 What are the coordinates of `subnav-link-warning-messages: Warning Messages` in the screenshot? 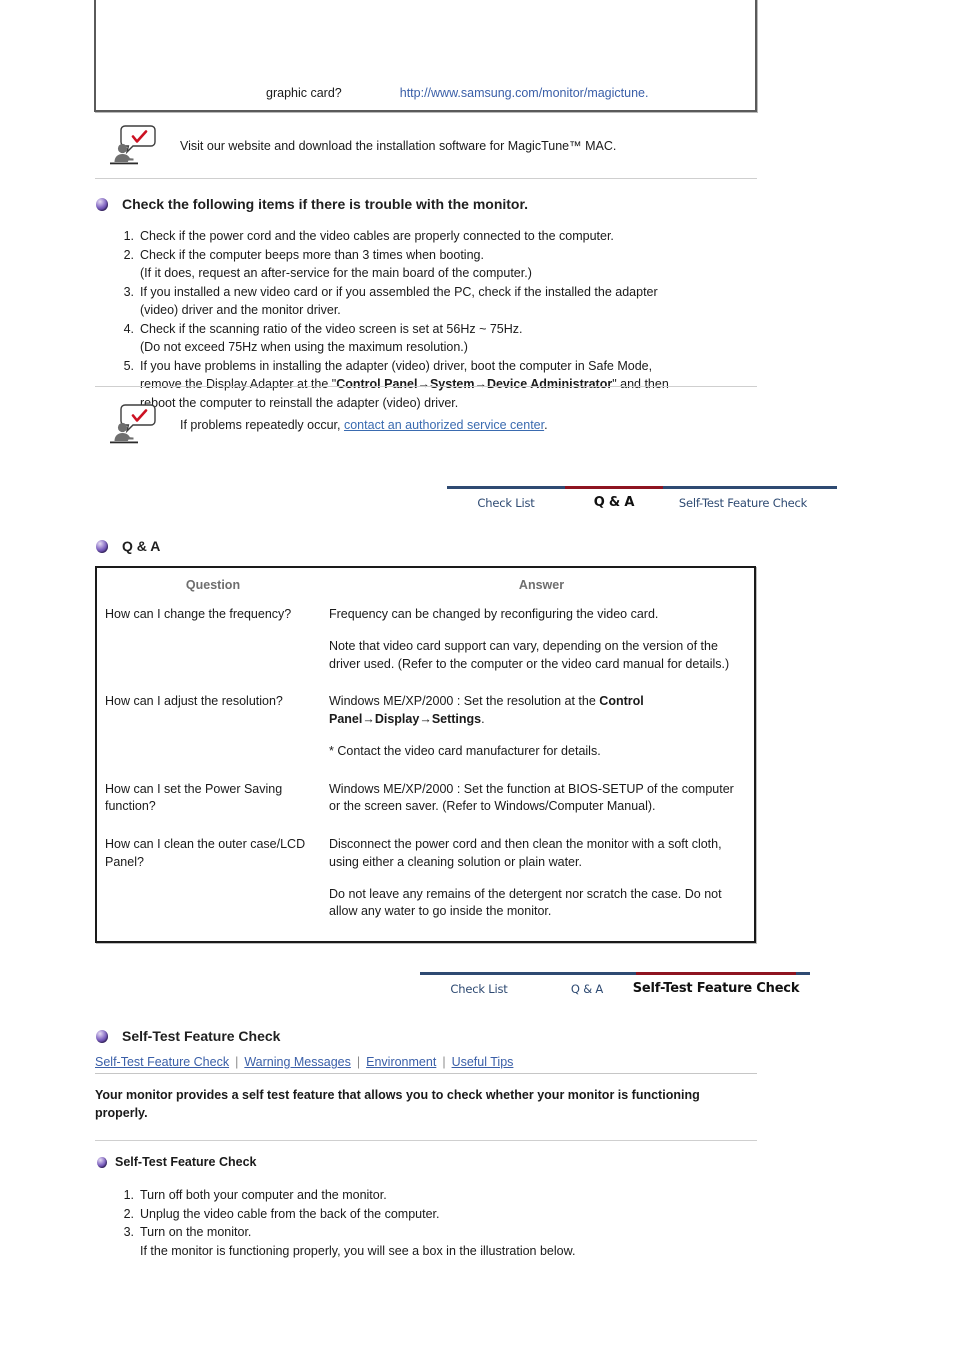 It's located at (297, 1062).